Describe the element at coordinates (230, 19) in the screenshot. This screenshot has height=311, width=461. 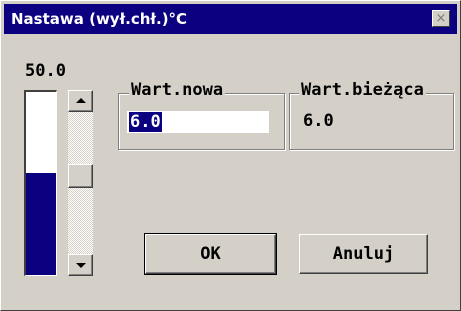
I see `title-bar: Nastawa (wył.chł.)°C ×` at that location.